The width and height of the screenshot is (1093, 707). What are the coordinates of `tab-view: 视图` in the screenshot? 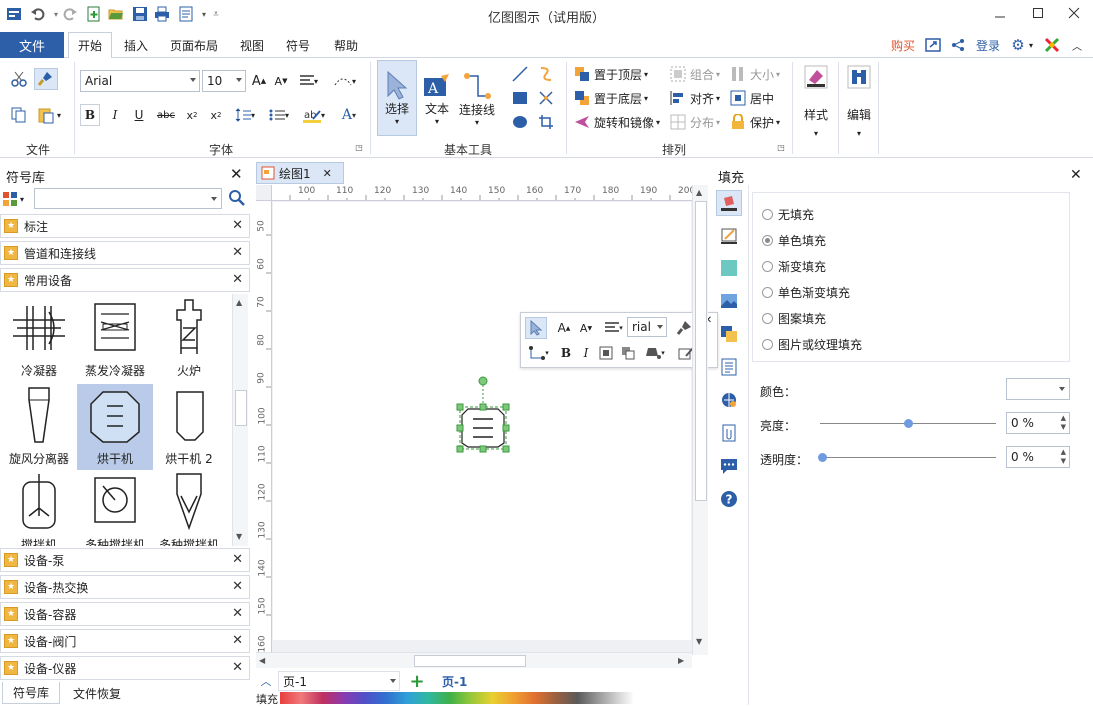 It's located at (252, 45).